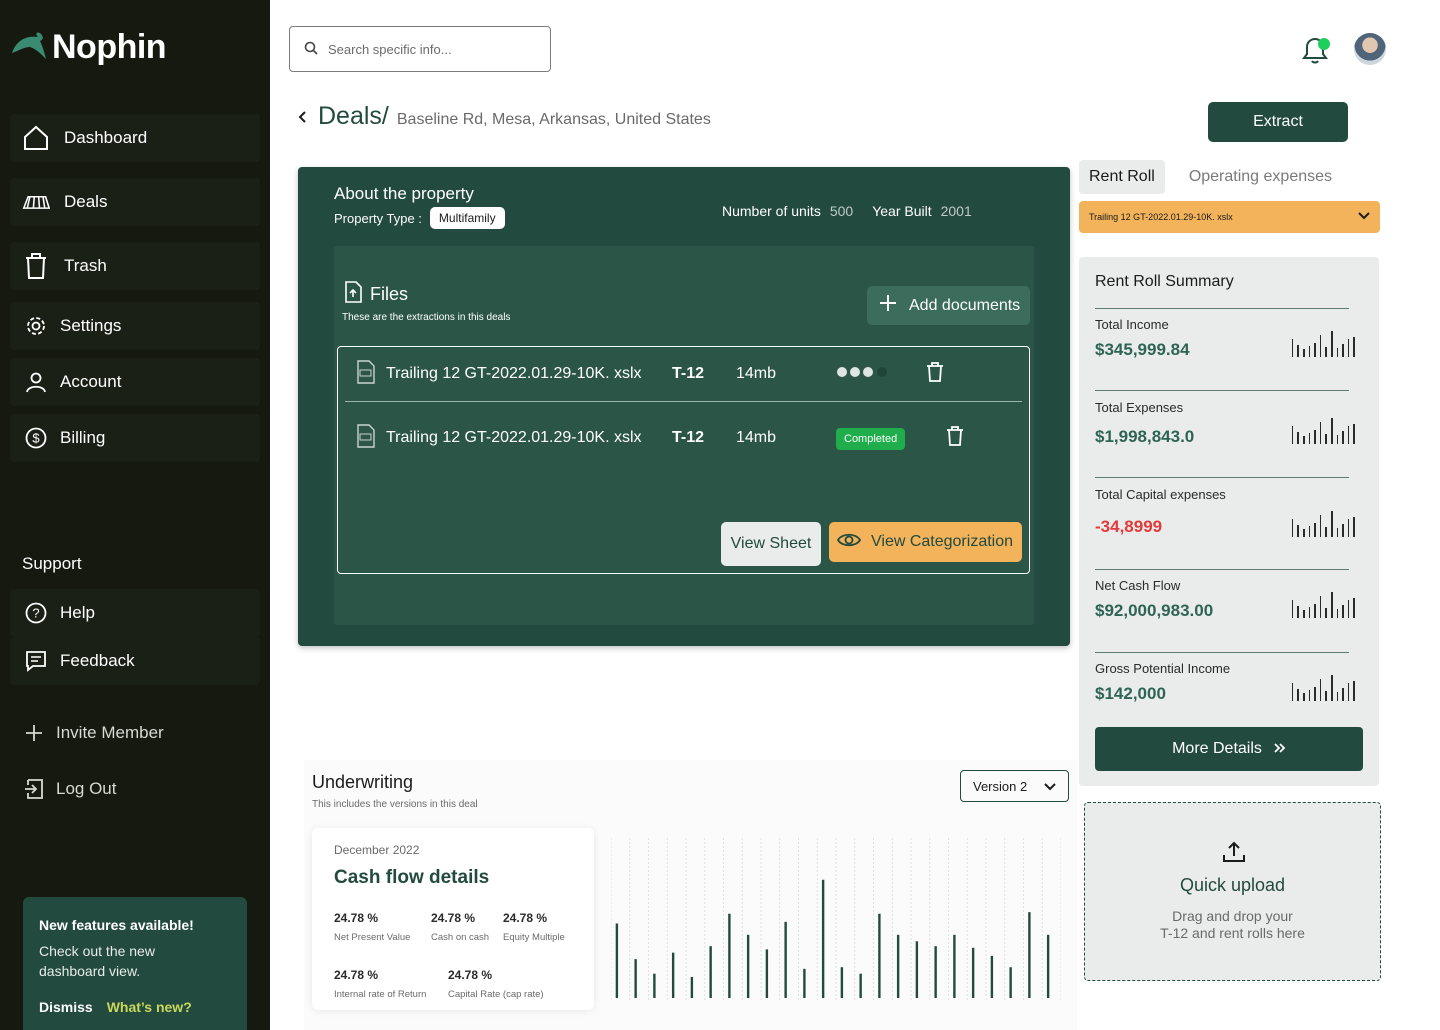  I want to click on invite-member-label: Invite Member, so click(110, 732).